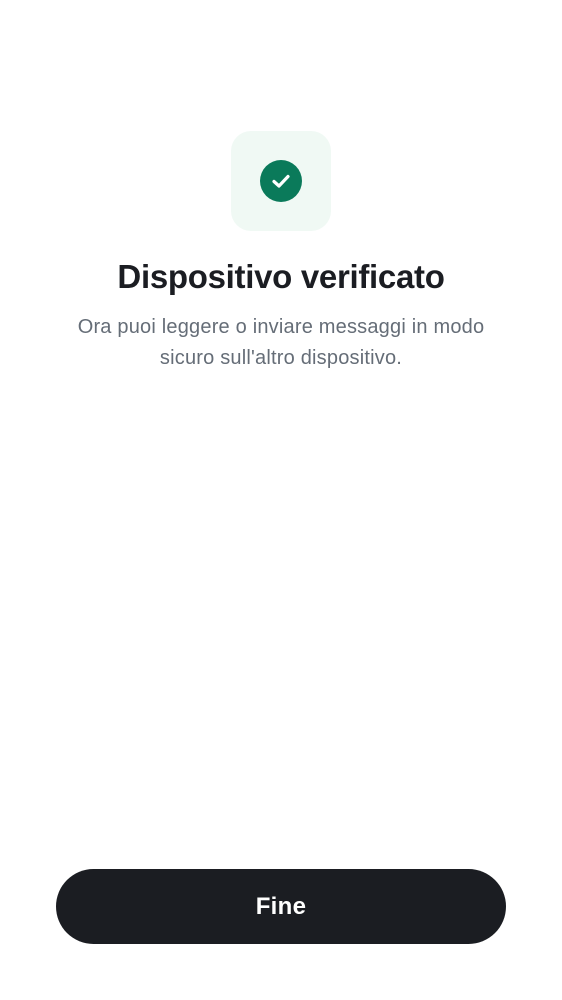 The height and width of the screenshot is (1000, 562). I want to click on success-icon-tile, so click(281, 181).